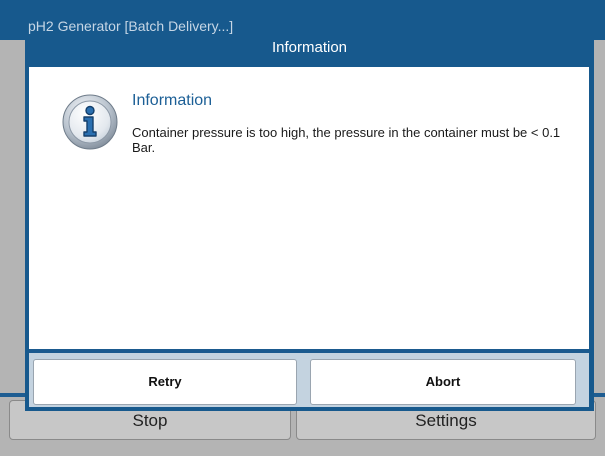 This screenshot has height=456, width=605. I want to click on retry-button: Retry, so click(165, 382).